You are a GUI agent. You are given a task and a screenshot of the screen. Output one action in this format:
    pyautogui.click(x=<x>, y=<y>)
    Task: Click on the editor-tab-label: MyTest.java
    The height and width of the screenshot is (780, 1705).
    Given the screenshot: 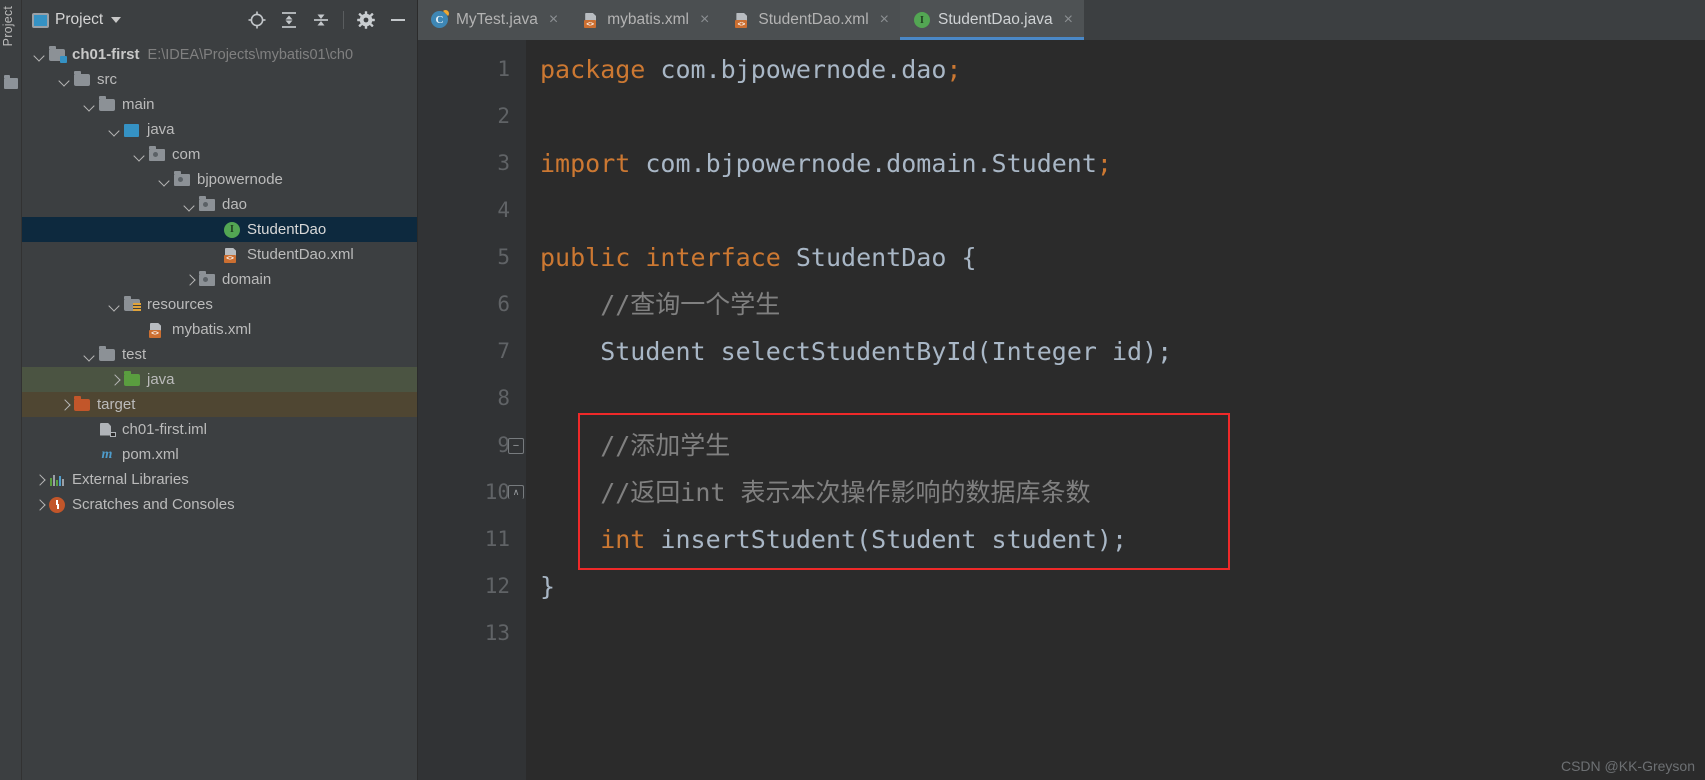 What is the action you would take?
    pyautogui.click(x=497, y=19)
    